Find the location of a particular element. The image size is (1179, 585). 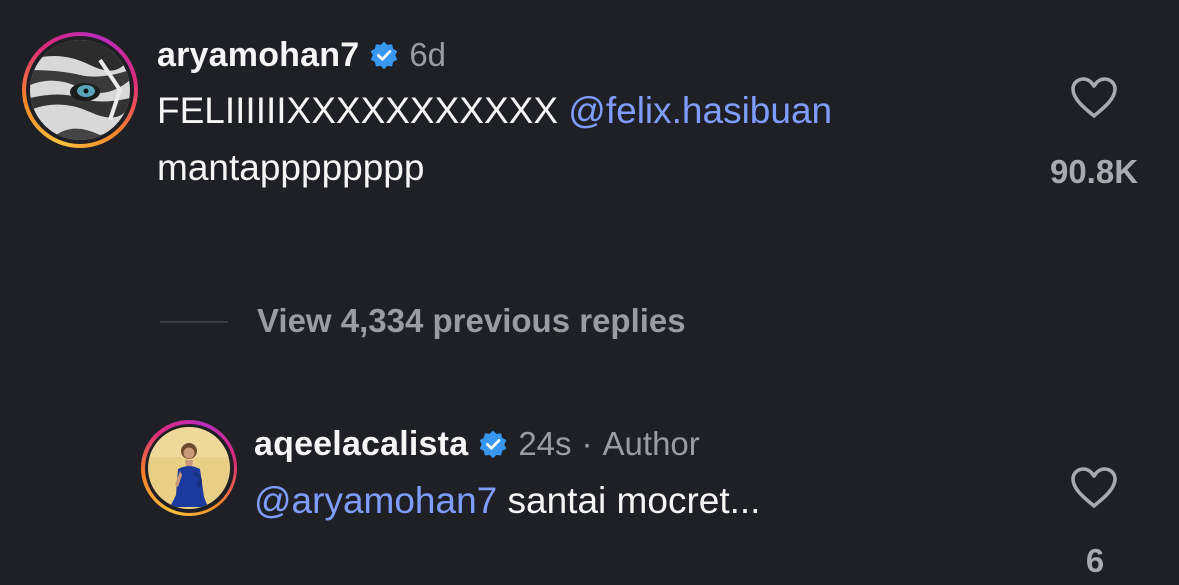

avatar-photo is located at coordinates (80, 90).